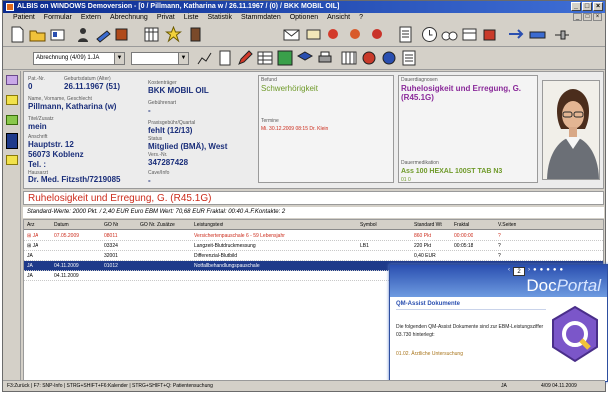 The image size is (608, 394). What do you see at coordinates (12, 120) in the screenshot?
I see `sidebar-list-icon` at bounding box center [12, 120].